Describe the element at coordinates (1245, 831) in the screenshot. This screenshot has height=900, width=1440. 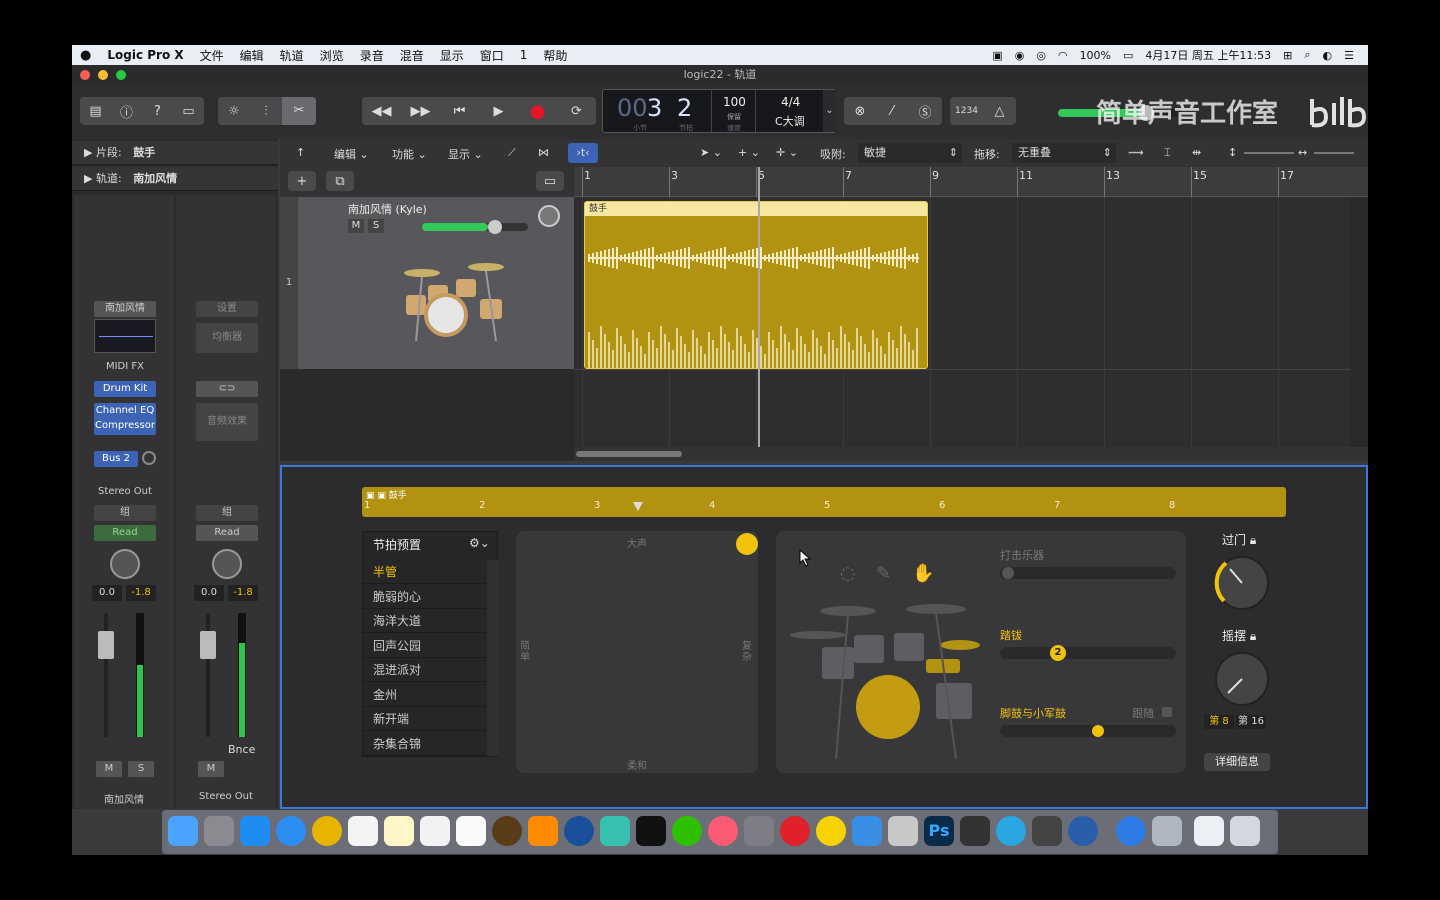
I see `trash-icon` at that location.